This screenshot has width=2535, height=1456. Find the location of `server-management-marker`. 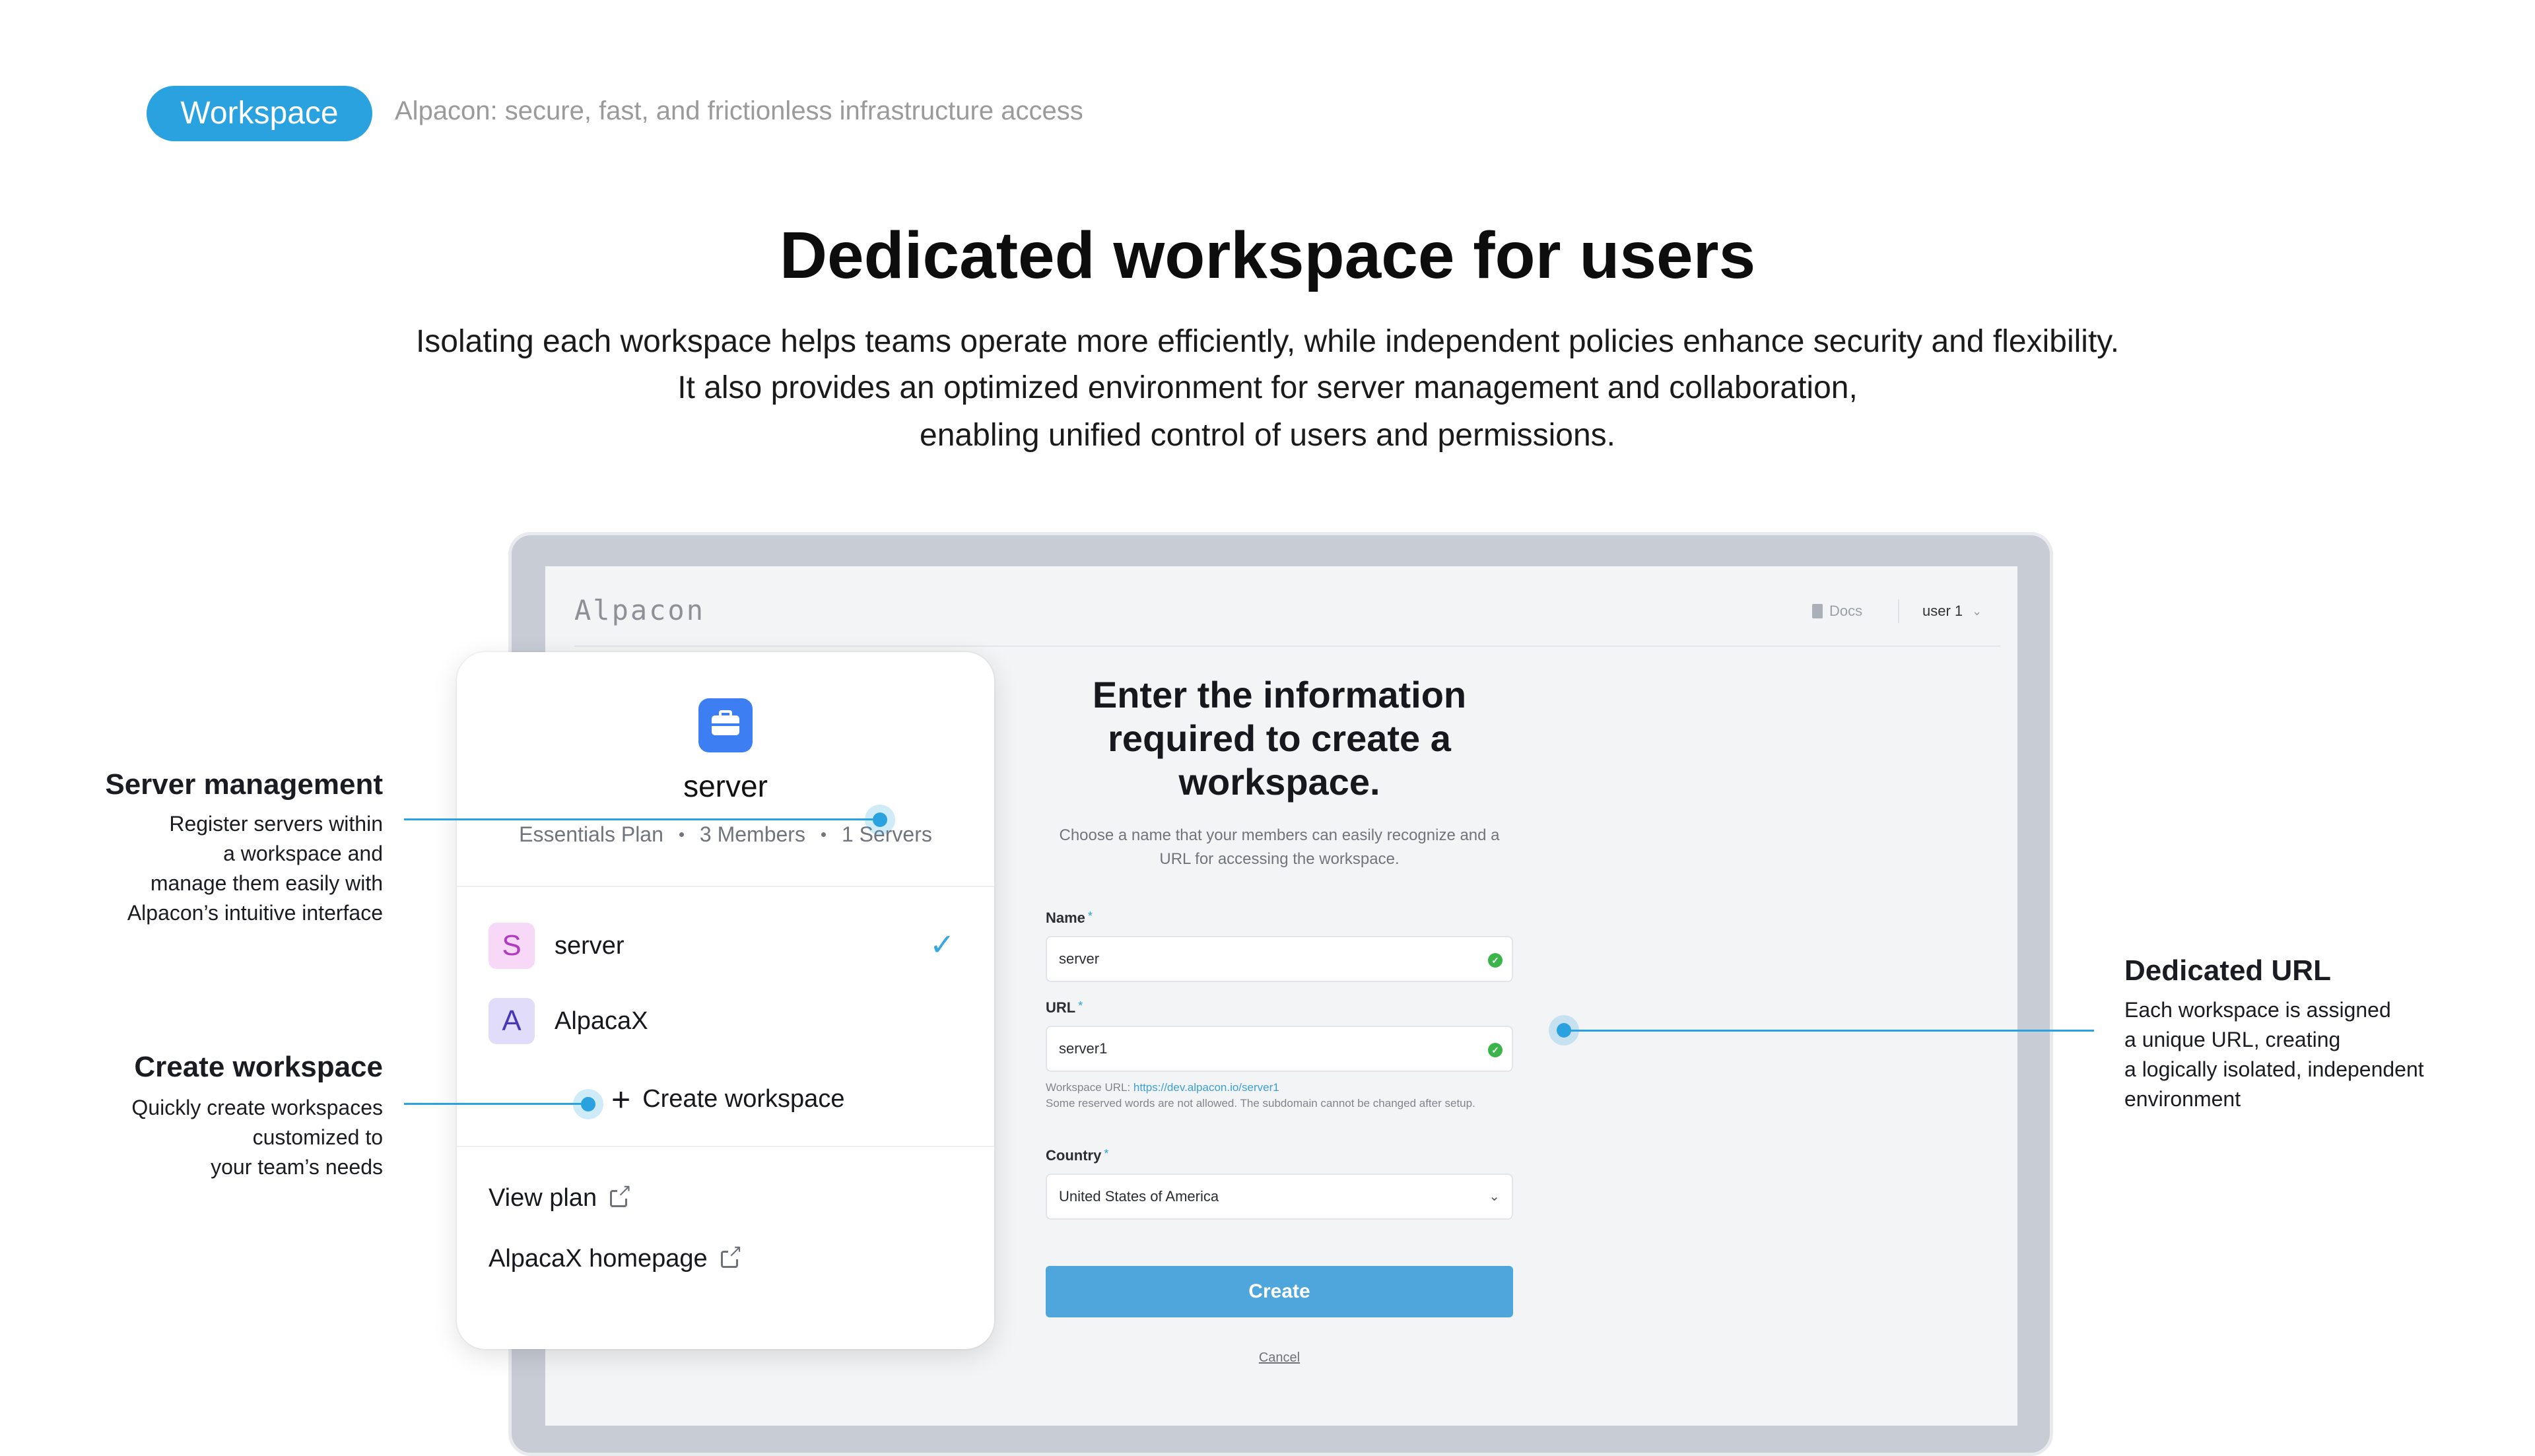

server-management-marker is located at coordinates (880, 819).